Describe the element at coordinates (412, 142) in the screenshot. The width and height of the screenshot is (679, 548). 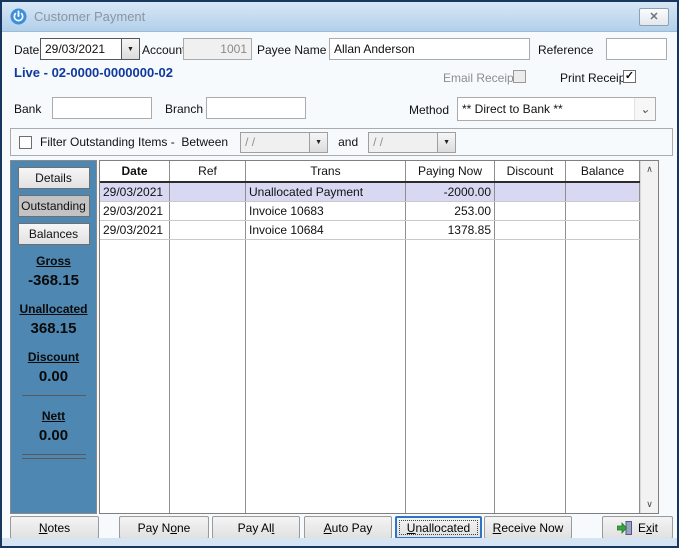
I see `filter-to-date-combobox: / / ▼` at that location.